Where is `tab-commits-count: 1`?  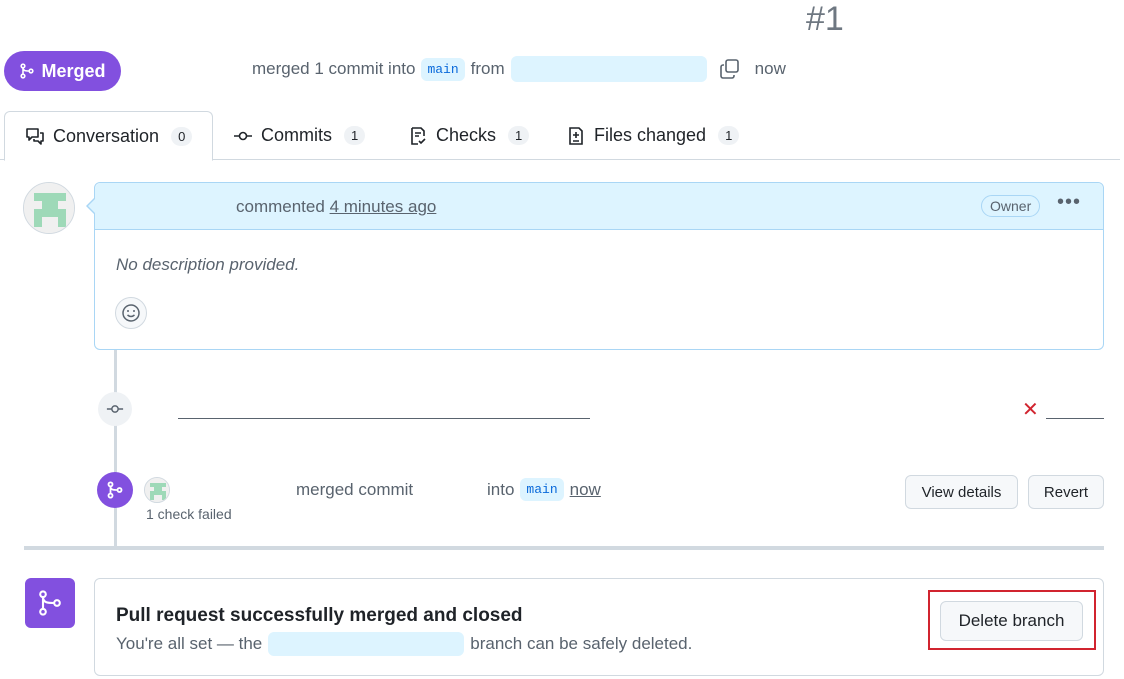 tab-commits-count: 1 is located at coordinates (355, 135).